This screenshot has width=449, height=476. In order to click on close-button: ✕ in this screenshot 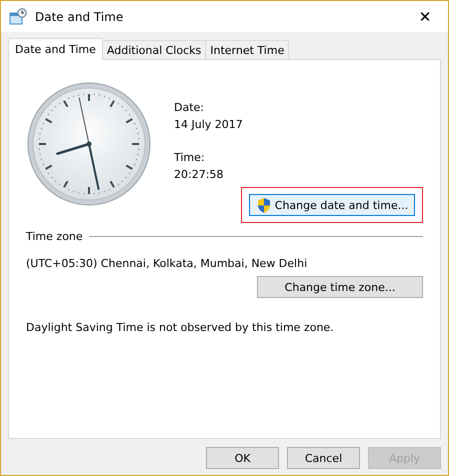, I will do `click(425, 16)`.